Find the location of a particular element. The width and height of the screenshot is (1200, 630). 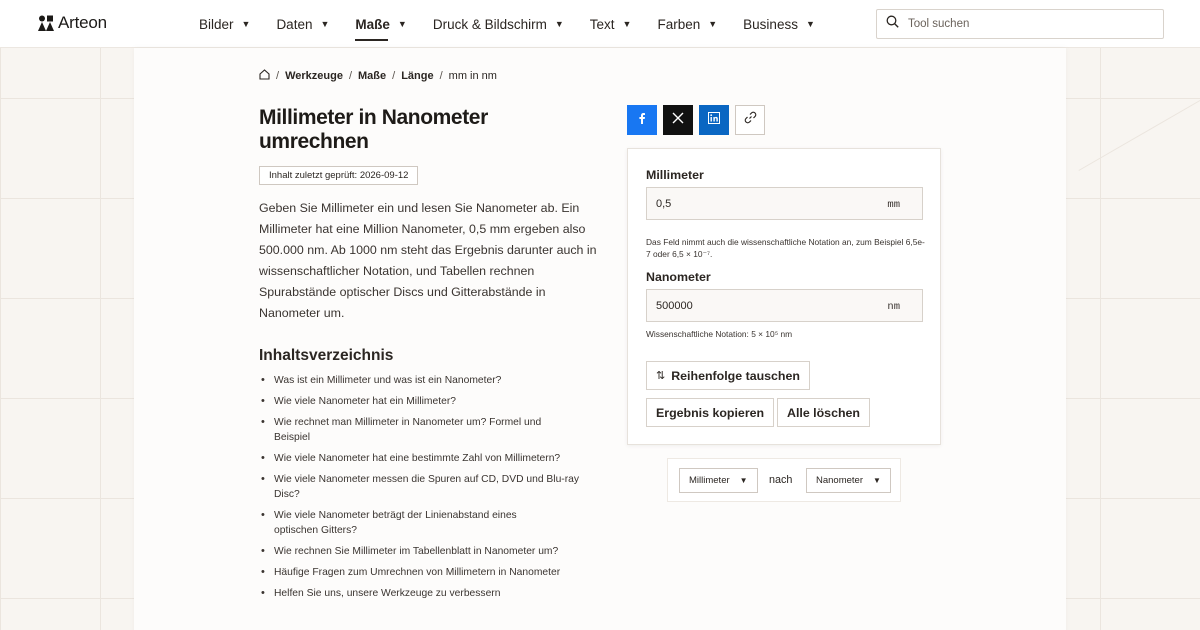

breadcrumb: / Werkzeuge / Maße / Länge / mm in nm is located at coordinates (378, 76).